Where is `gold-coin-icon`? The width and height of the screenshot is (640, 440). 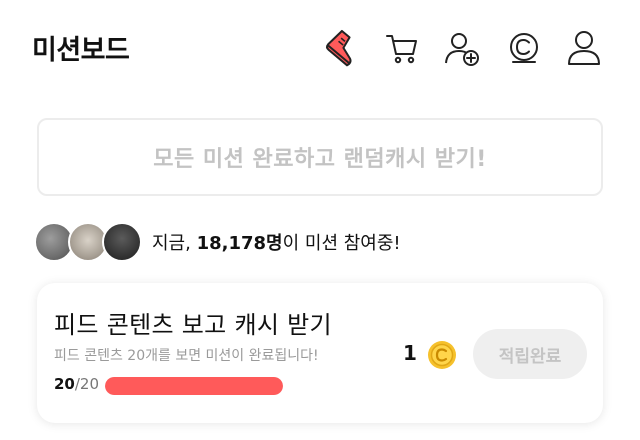
gold-coin-icon is located at coordinates (442, 355).